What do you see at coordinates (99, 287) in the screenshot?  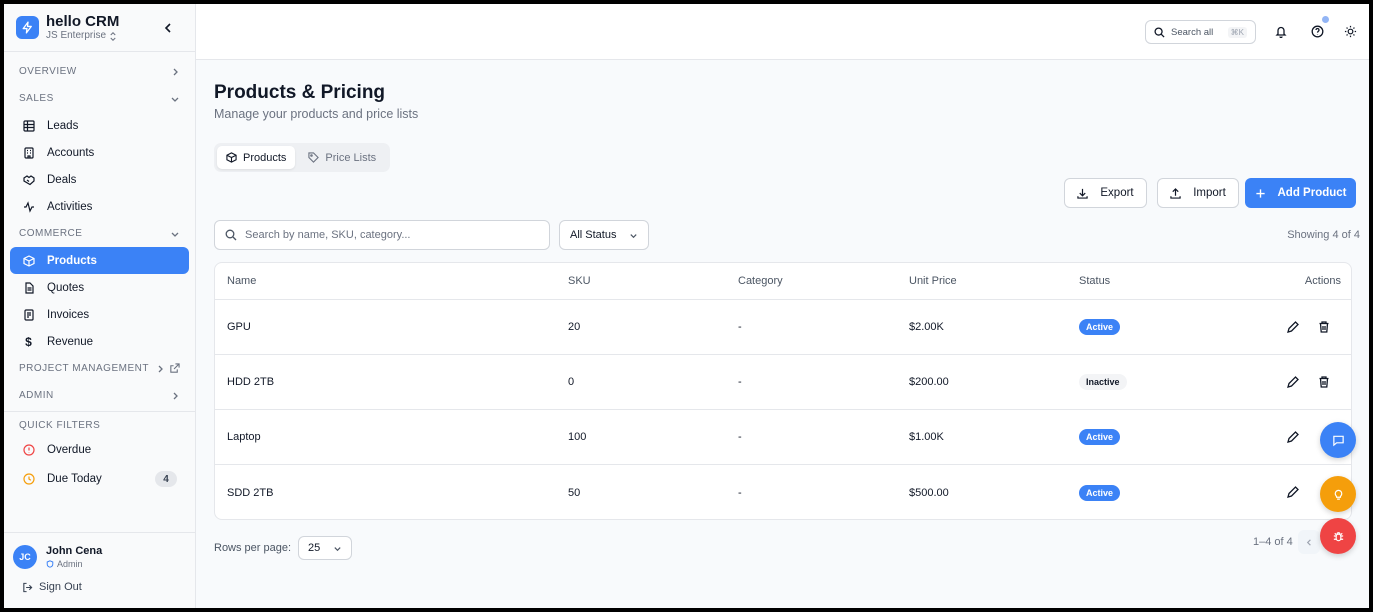 I see `sidebar-item-quotes: Quotes` at bounding box center [99, 287].